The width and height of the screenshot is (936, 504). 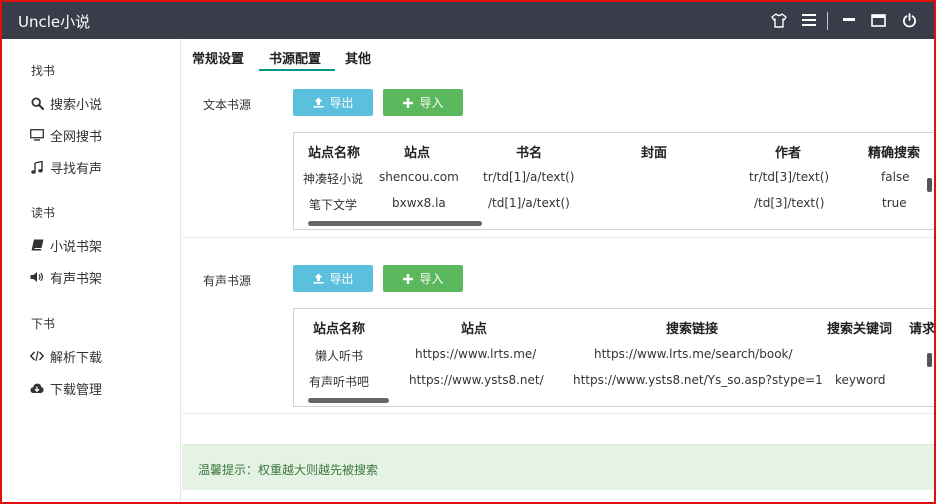 I want to click on audio-source-export-button: 导出, so click(x=333, y=278).